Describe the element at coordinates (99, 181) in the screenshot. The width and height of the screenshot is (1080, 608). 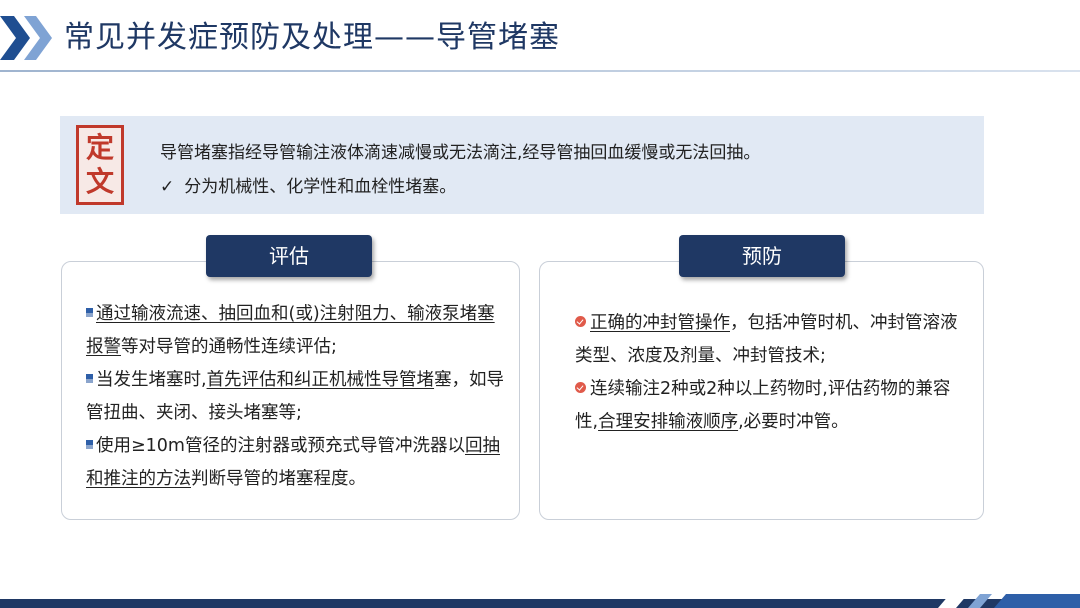
I see `seal-char-2: 文` at that location.